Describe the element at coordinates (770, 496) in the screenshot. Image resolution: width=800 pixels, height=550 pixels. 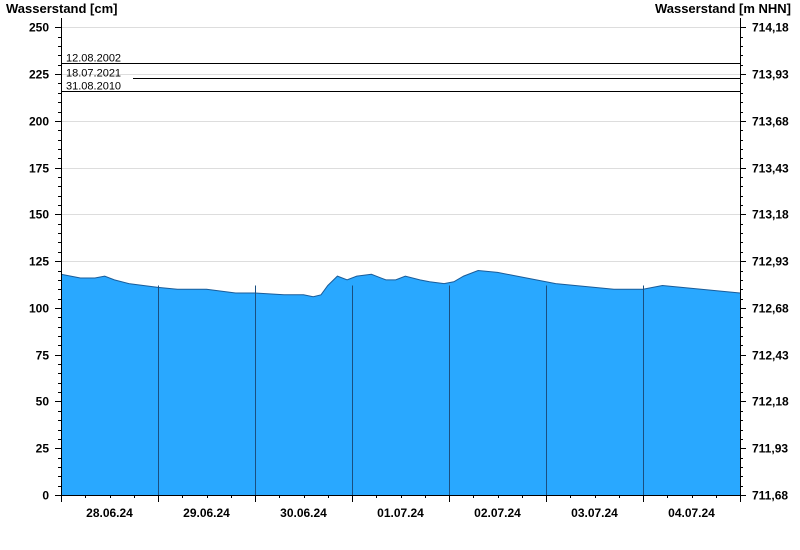
I see `y-tick-label-right: 711,68` at that location.